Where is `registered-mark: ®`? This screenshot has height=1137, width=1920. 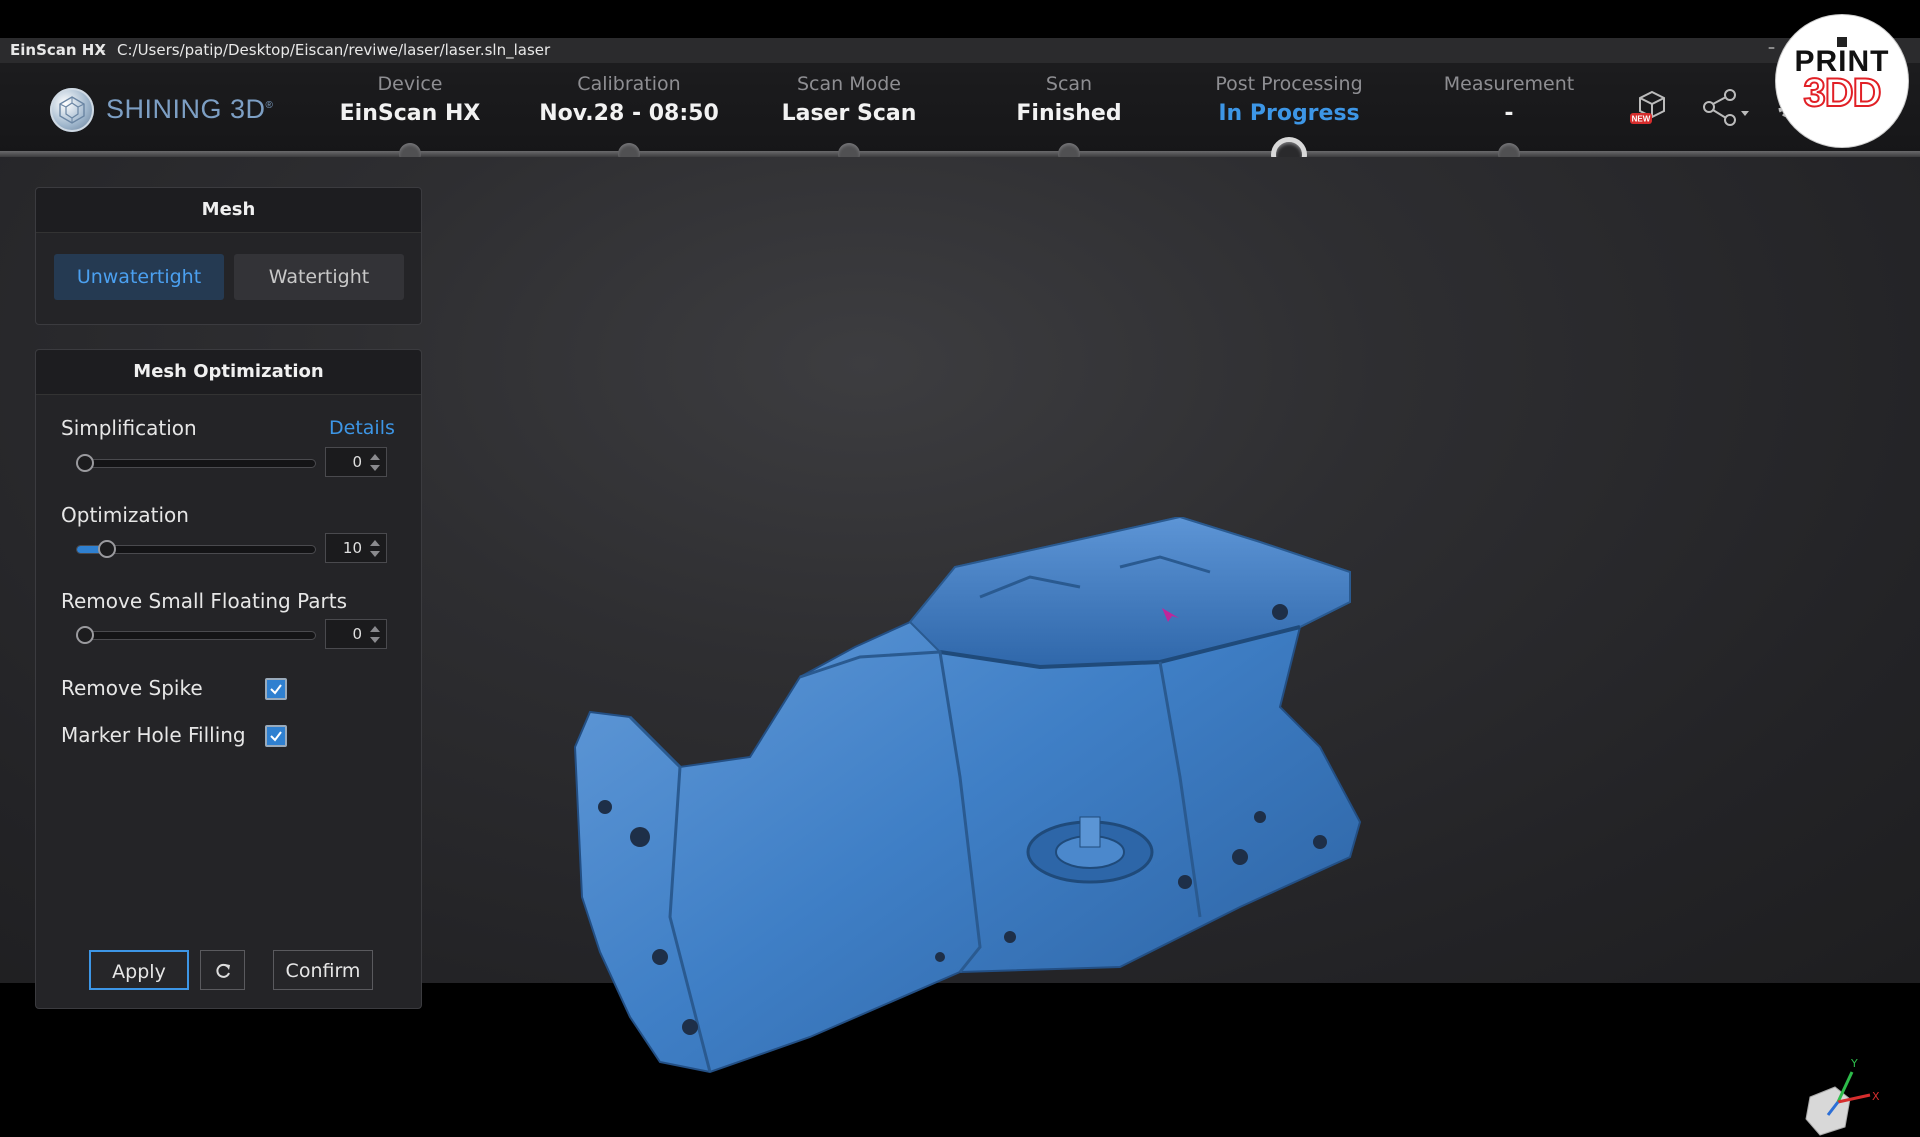 registered-mark: ® is located at coordinates (269, 105).